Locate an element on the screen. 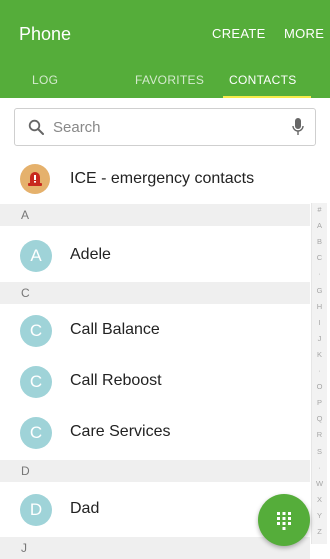 This screenshot has width=330, height=559. mic-icon is located at coordinates (298, 127).